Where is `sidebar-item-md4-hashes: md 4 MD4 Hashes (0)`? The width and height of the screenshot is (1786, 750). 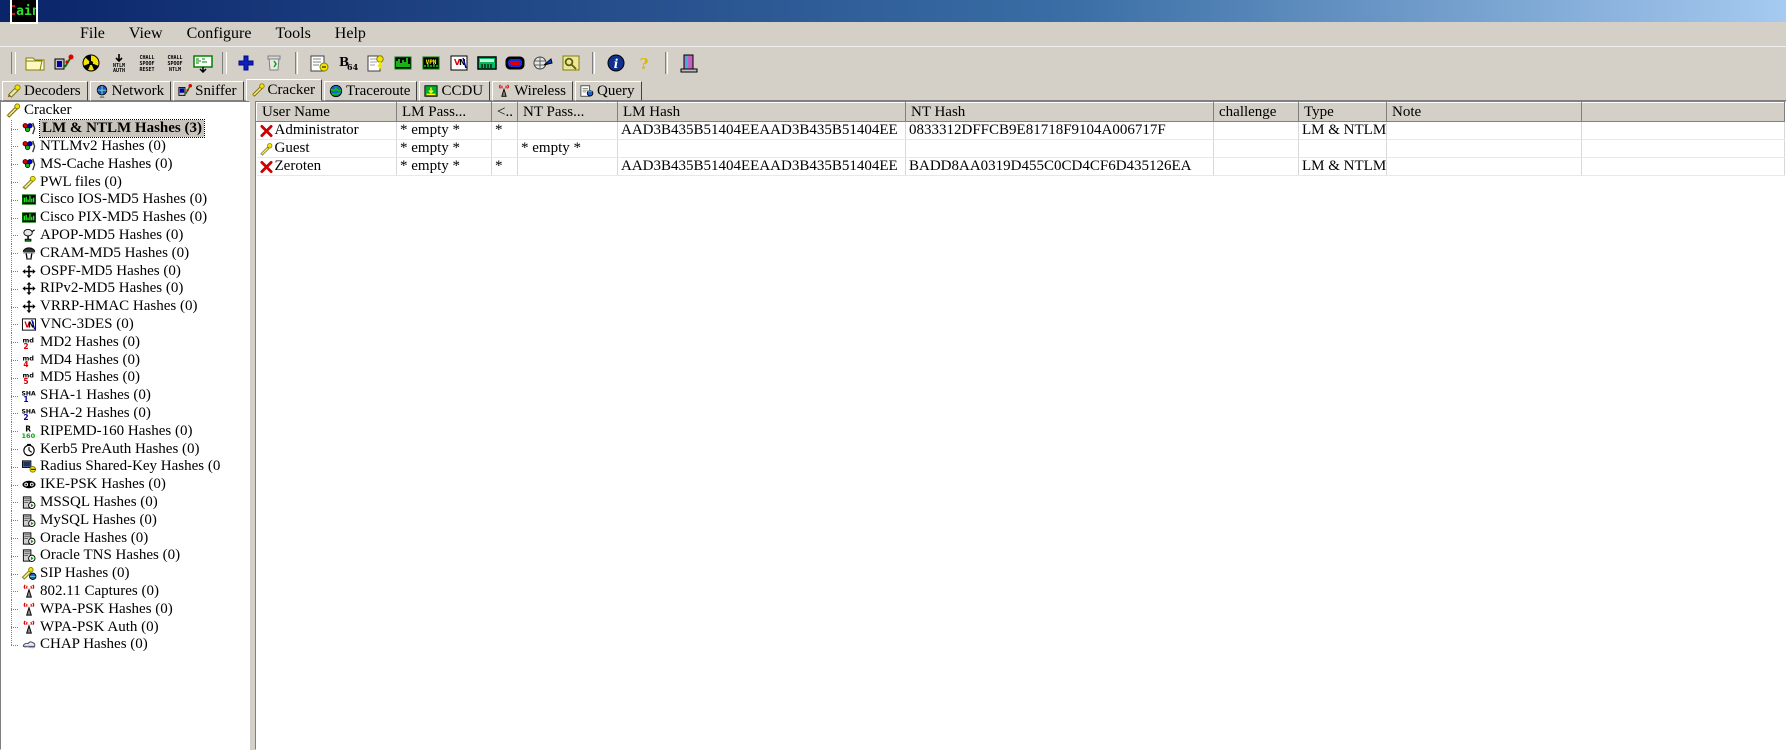
sidebar-item-md4-hashes: md 4 MD4 Hashes (0) is located at coordinates (125, 360).